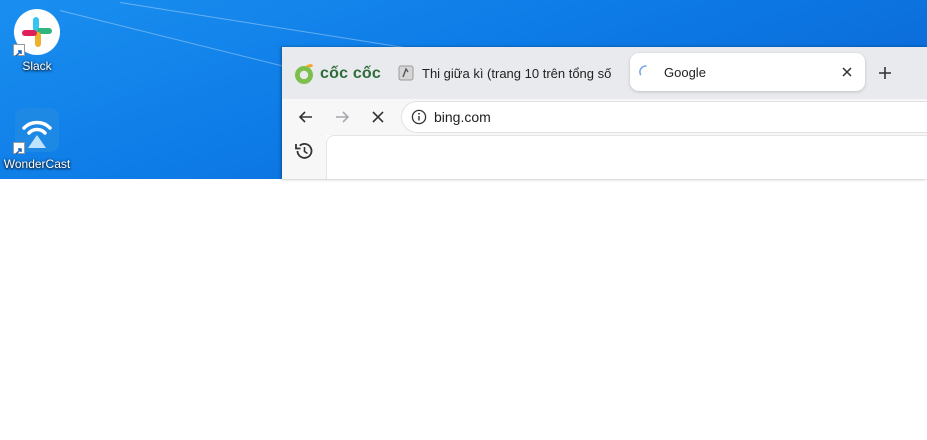  I want to click on new-tab-plus-icon, so click(885, 73).